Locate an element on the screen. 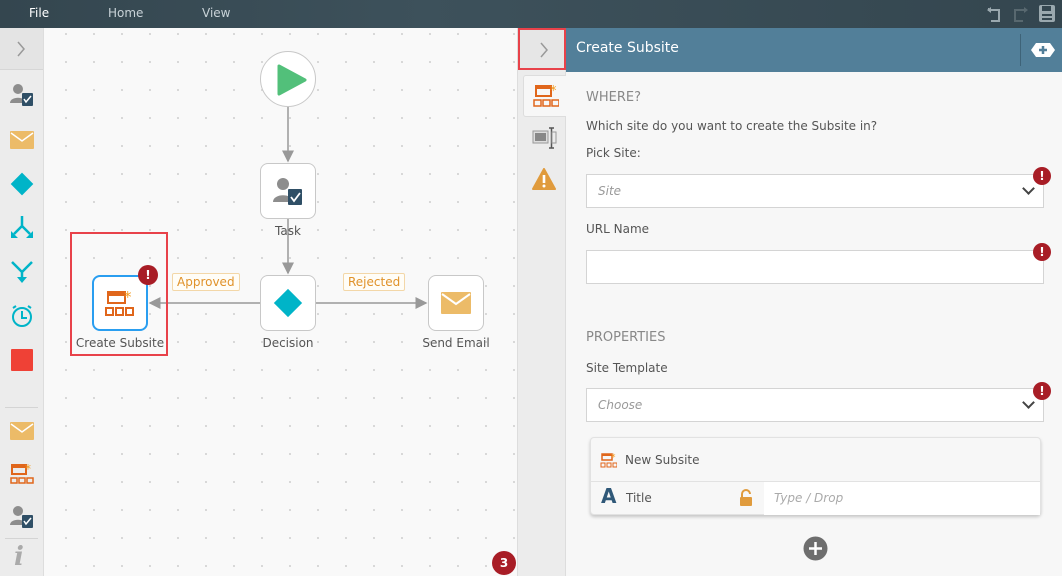  send-email-node is located at coordinates (456, 303).